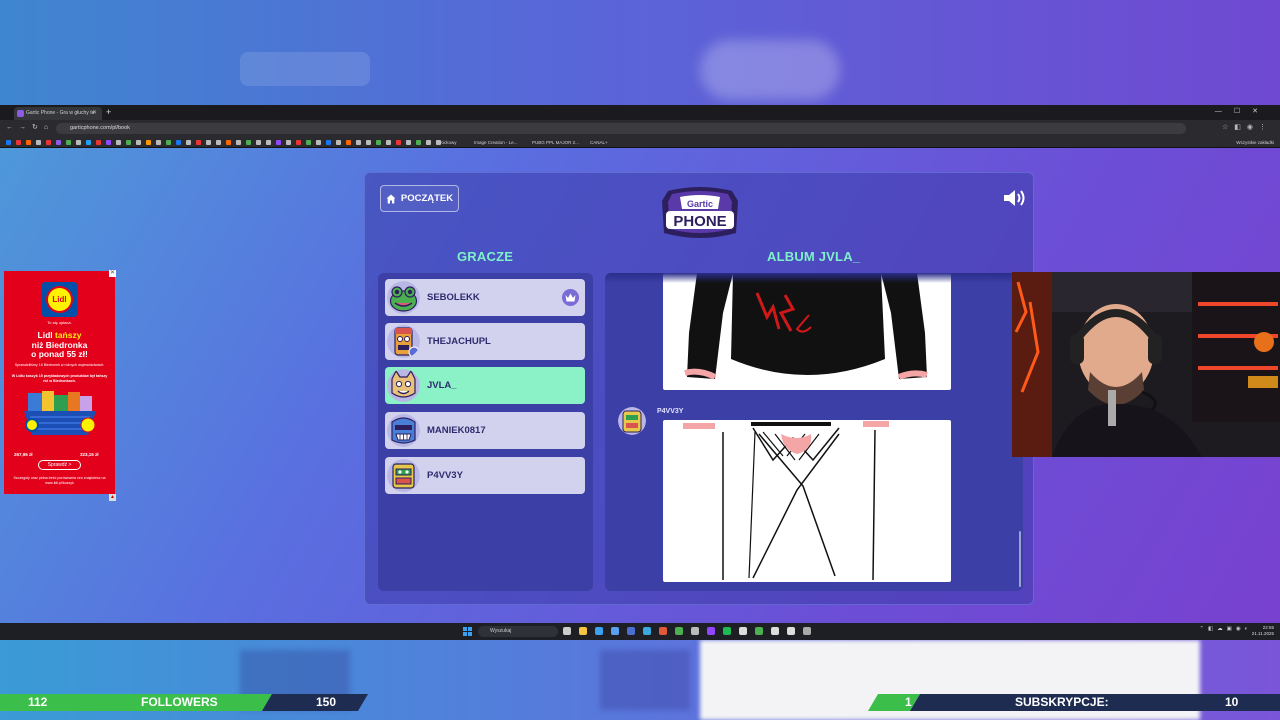 The image size is (1280, 720). I want to click on ad-headline-highlight: tańszy, so click(68, 335).